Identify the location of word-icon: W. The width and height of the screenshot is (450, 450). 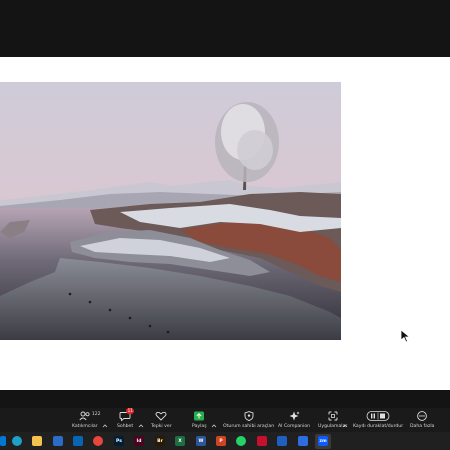
(201, 441).